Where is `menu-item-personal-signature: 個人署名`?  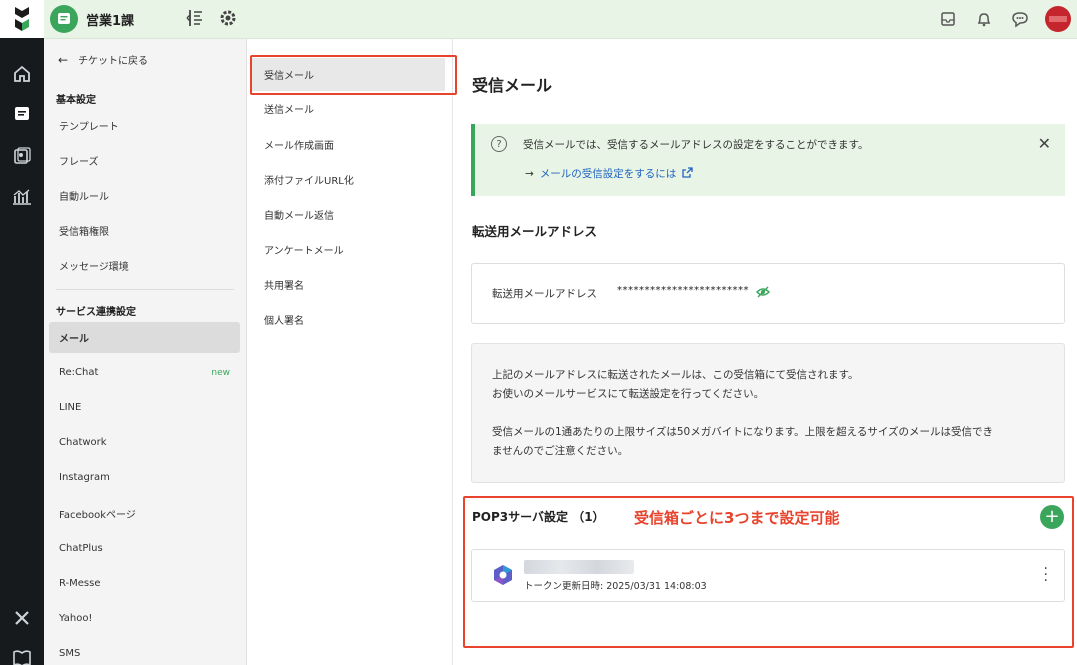
menu-item-personal-signature: 個人署名 is located at coordinates (348, 319).